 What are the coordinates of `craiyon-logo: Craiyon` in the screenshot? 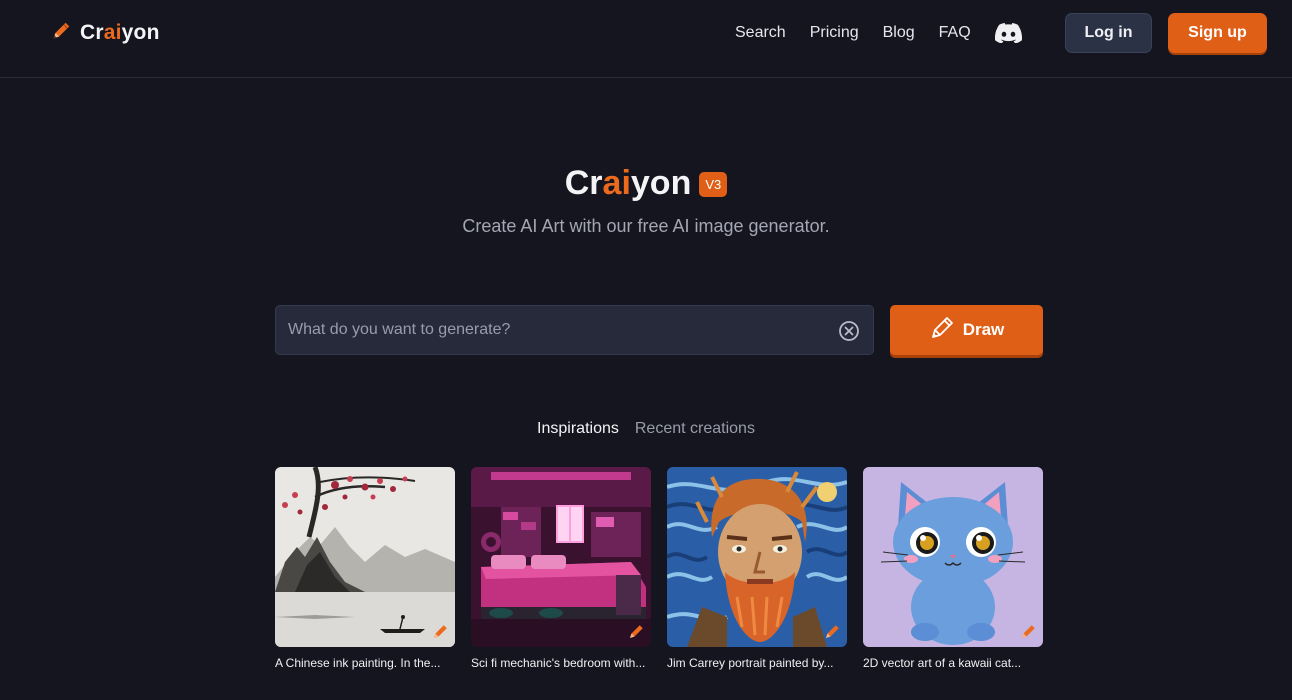 It's located at (105, 33).